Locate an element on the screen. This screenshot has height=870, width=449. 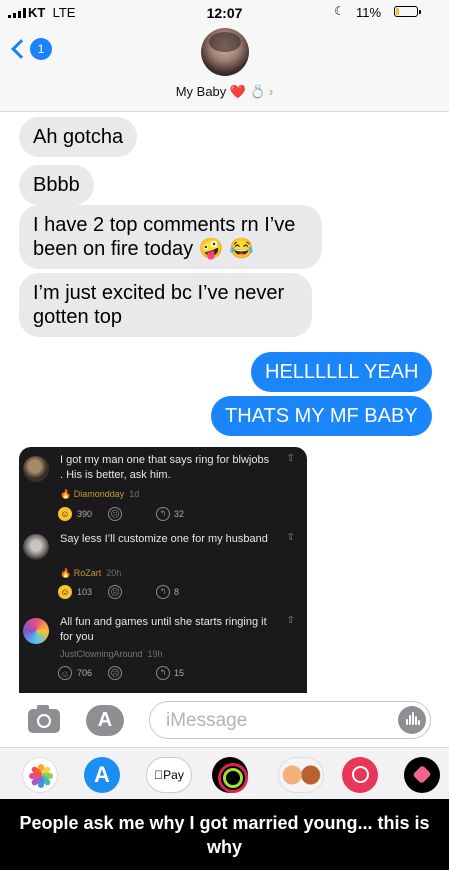
message-bubble: HELLLLLL YEAH is located at coordinates (342, 372).